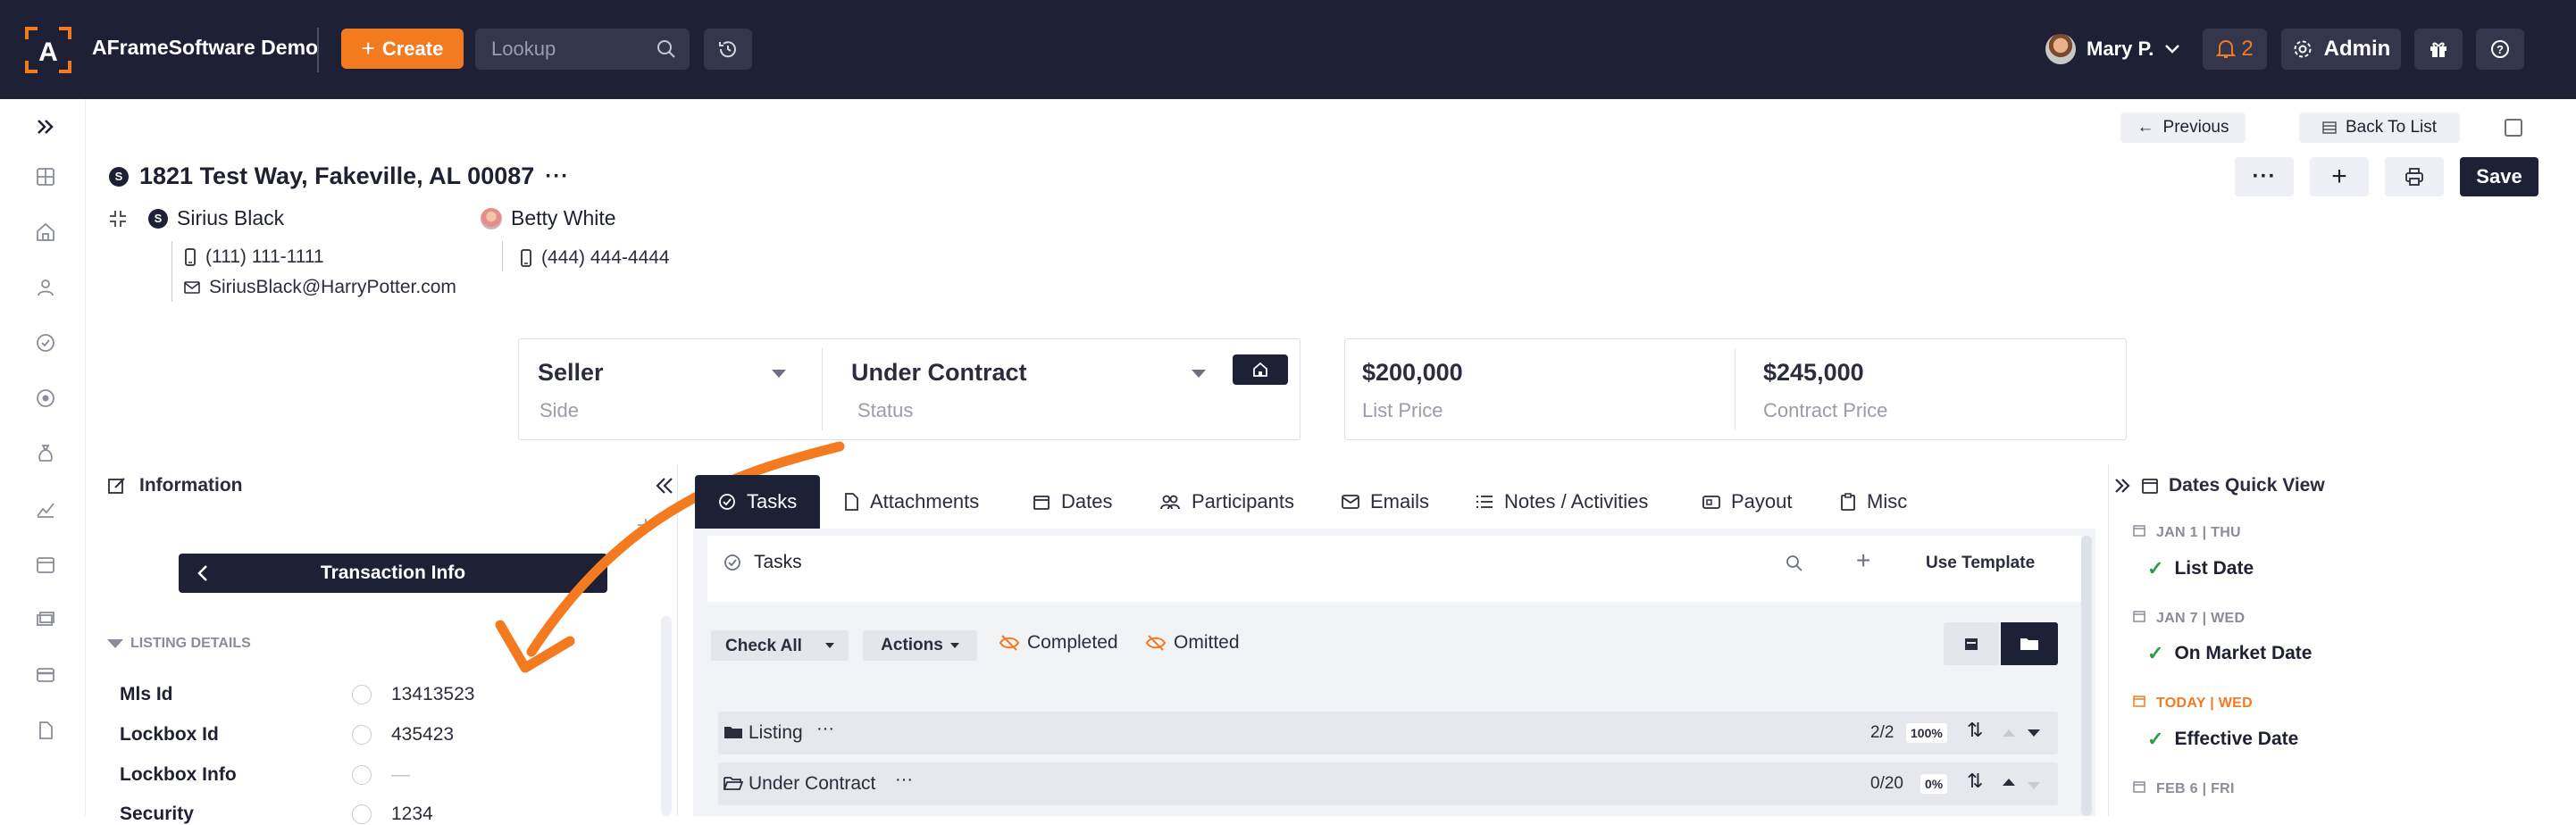 Image resolution: width=2576 pixels, height=825 pixels. Describe the element at coordinates (571, 373) in the screenshot. I see `side-value: Seller` at that location.